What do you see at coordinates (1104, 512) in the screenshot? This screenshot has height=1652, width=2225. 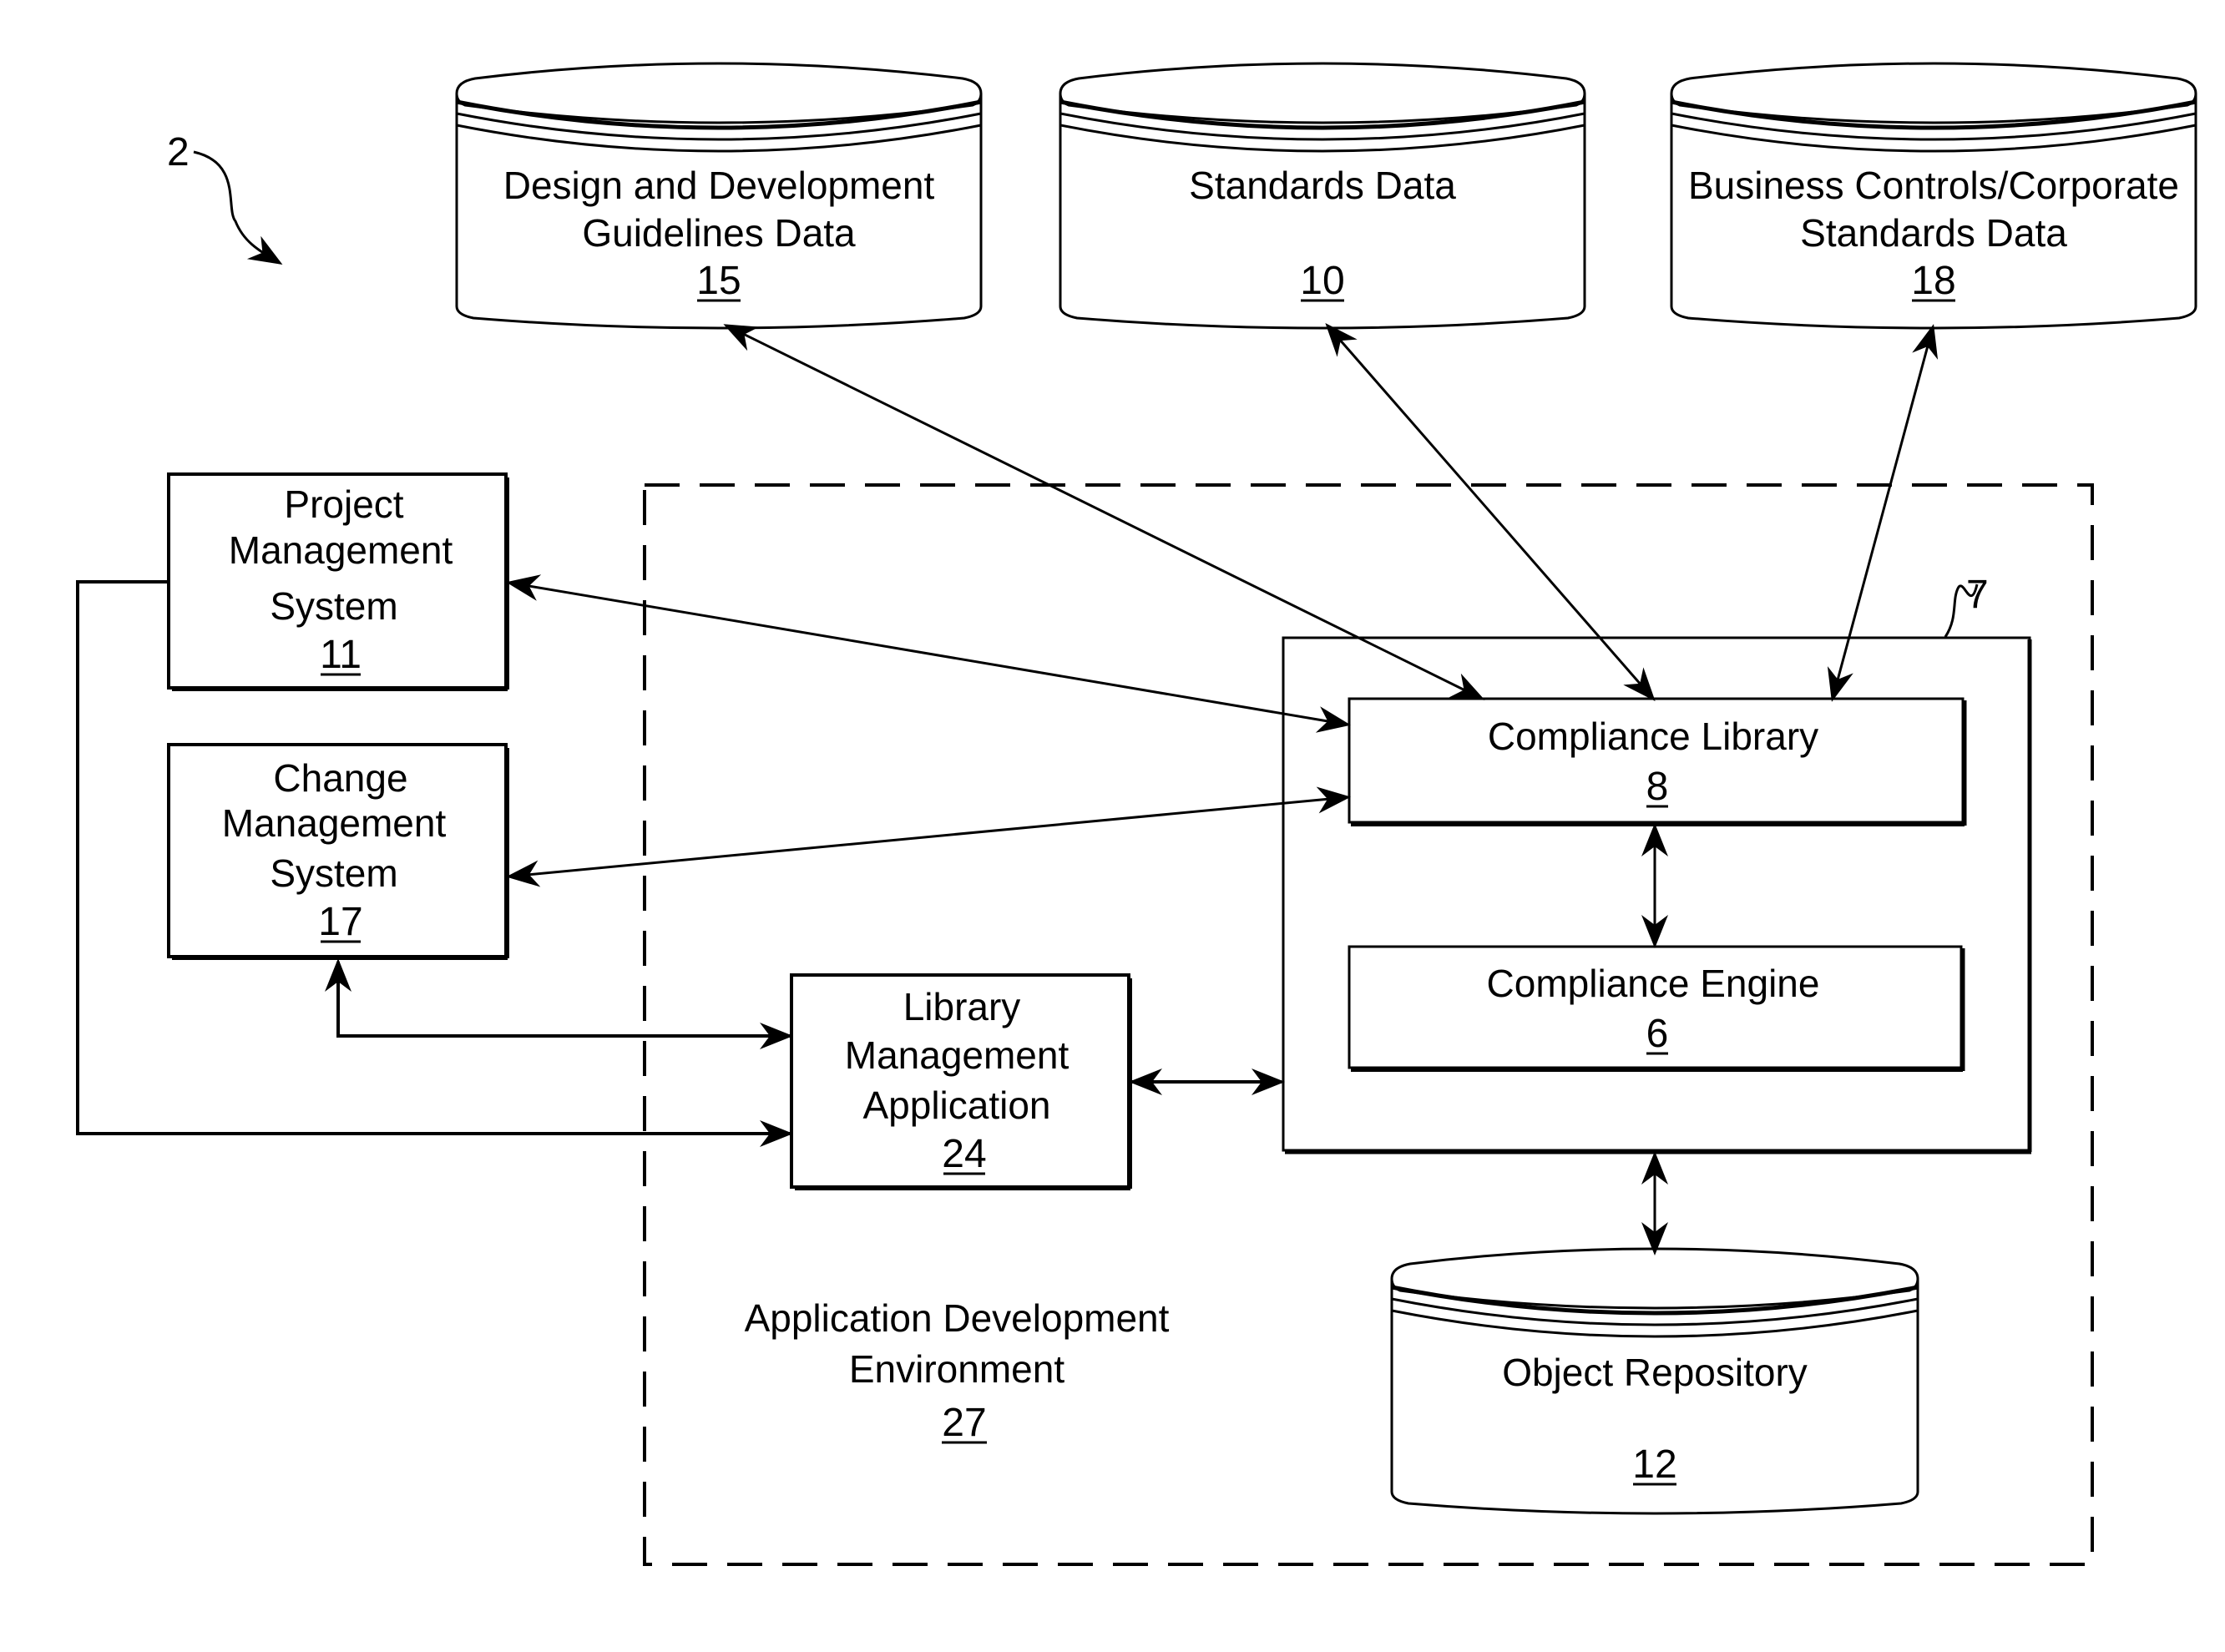 I see `arrow-guidelines-library` at bounding box center [1104, 512].